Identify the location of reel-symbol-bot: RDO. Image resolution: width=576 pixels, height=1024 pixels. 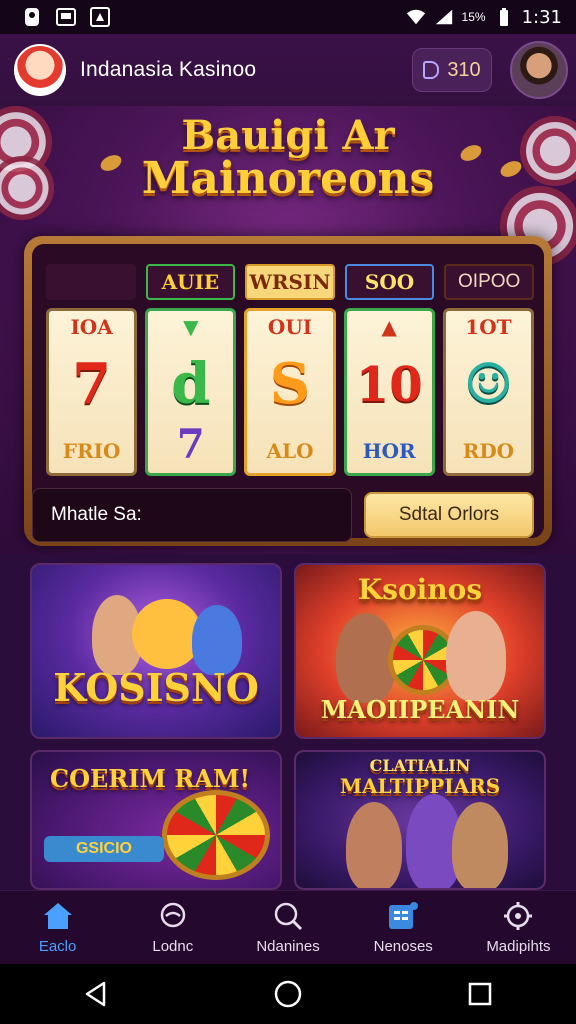
(488, 451).